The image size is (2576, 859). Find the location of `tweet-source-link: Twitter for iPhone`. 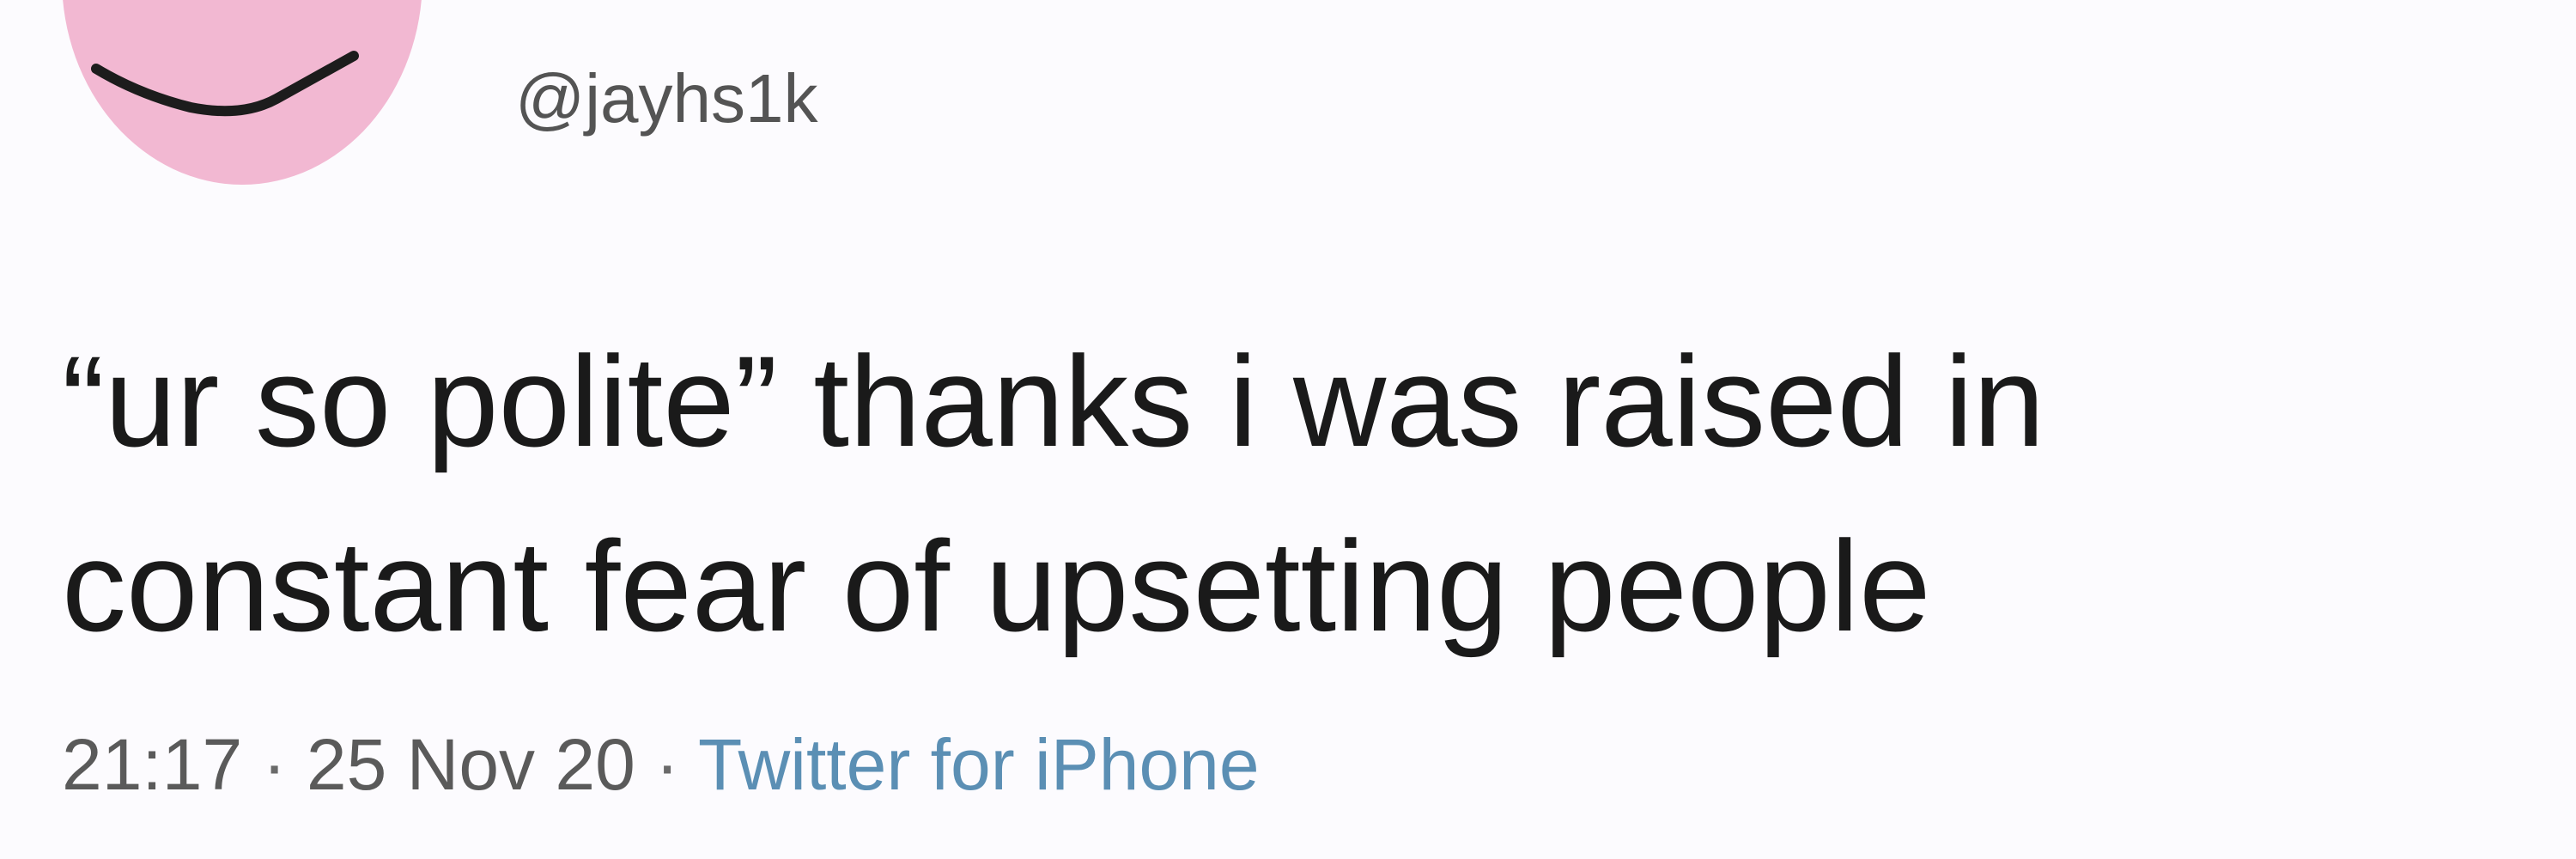

tweet-source-link: Twitter for iPhone is located at coordinates (979, 765).